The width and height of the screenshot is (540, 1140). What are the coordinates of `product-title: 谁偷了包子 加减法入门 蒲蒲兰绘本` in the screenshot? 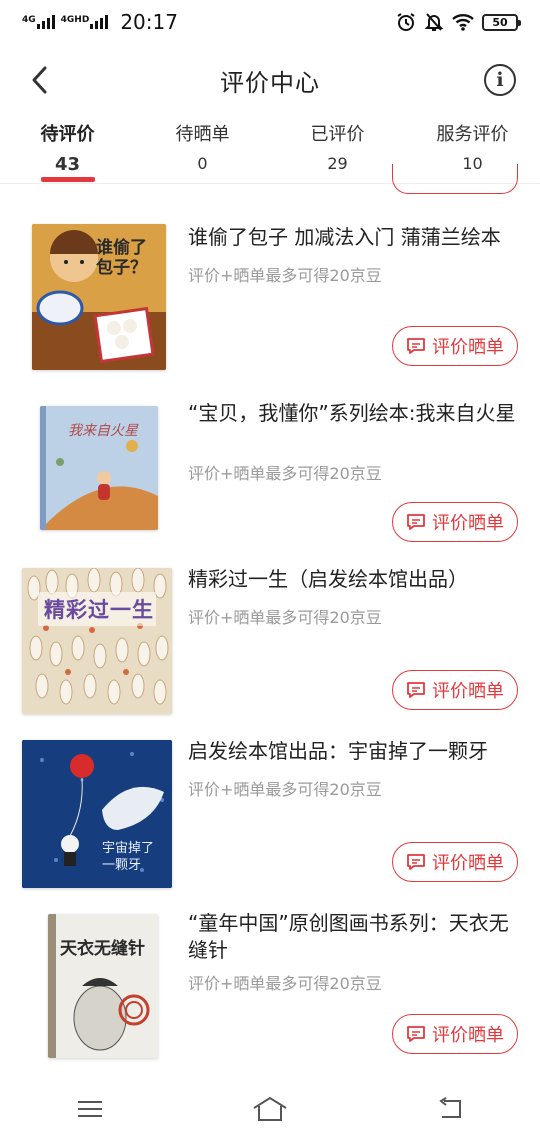 It's located at (353, 237).